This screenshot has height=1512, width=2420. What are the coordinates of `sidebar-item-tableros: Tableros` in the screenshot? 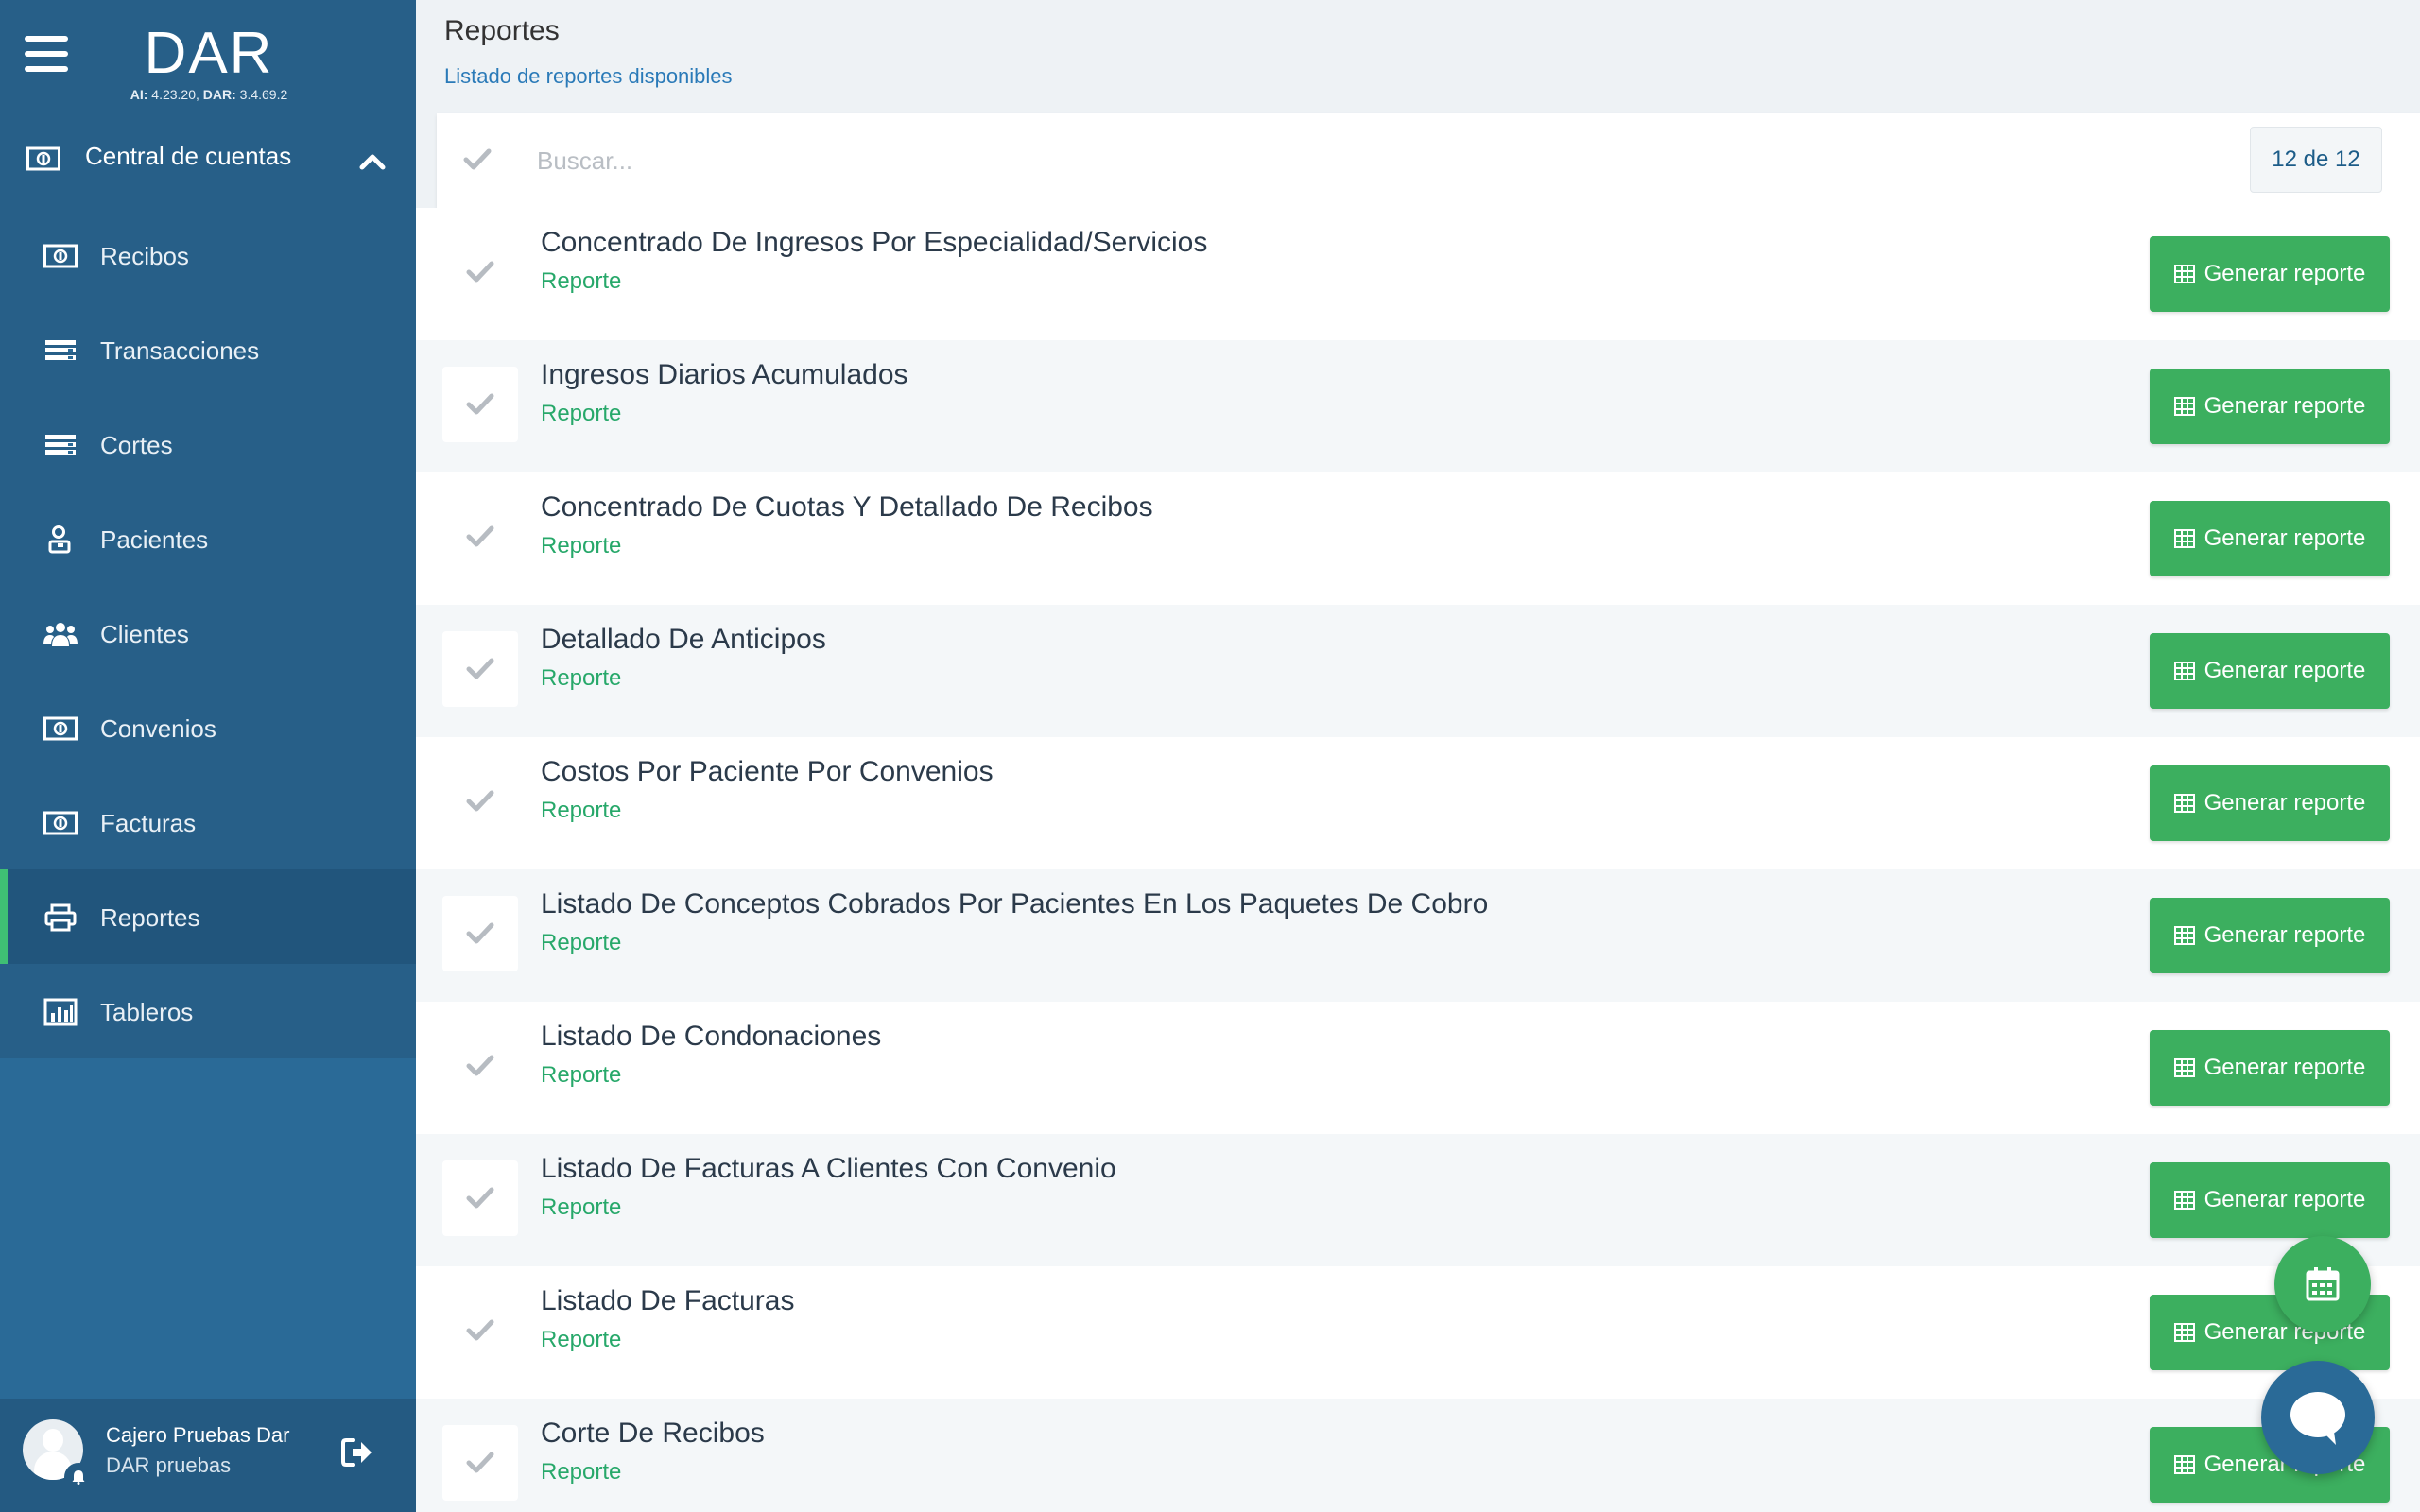 It's located at (208, 1011).